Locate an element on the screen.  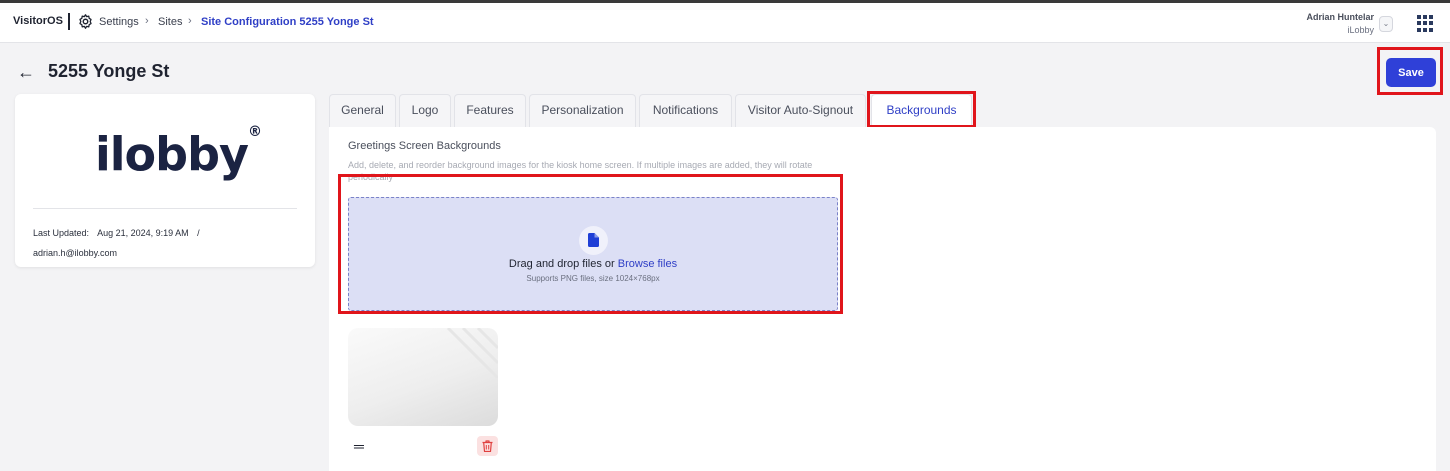
drop-text: Drag and drop files or is located at coordinates (561, 264).